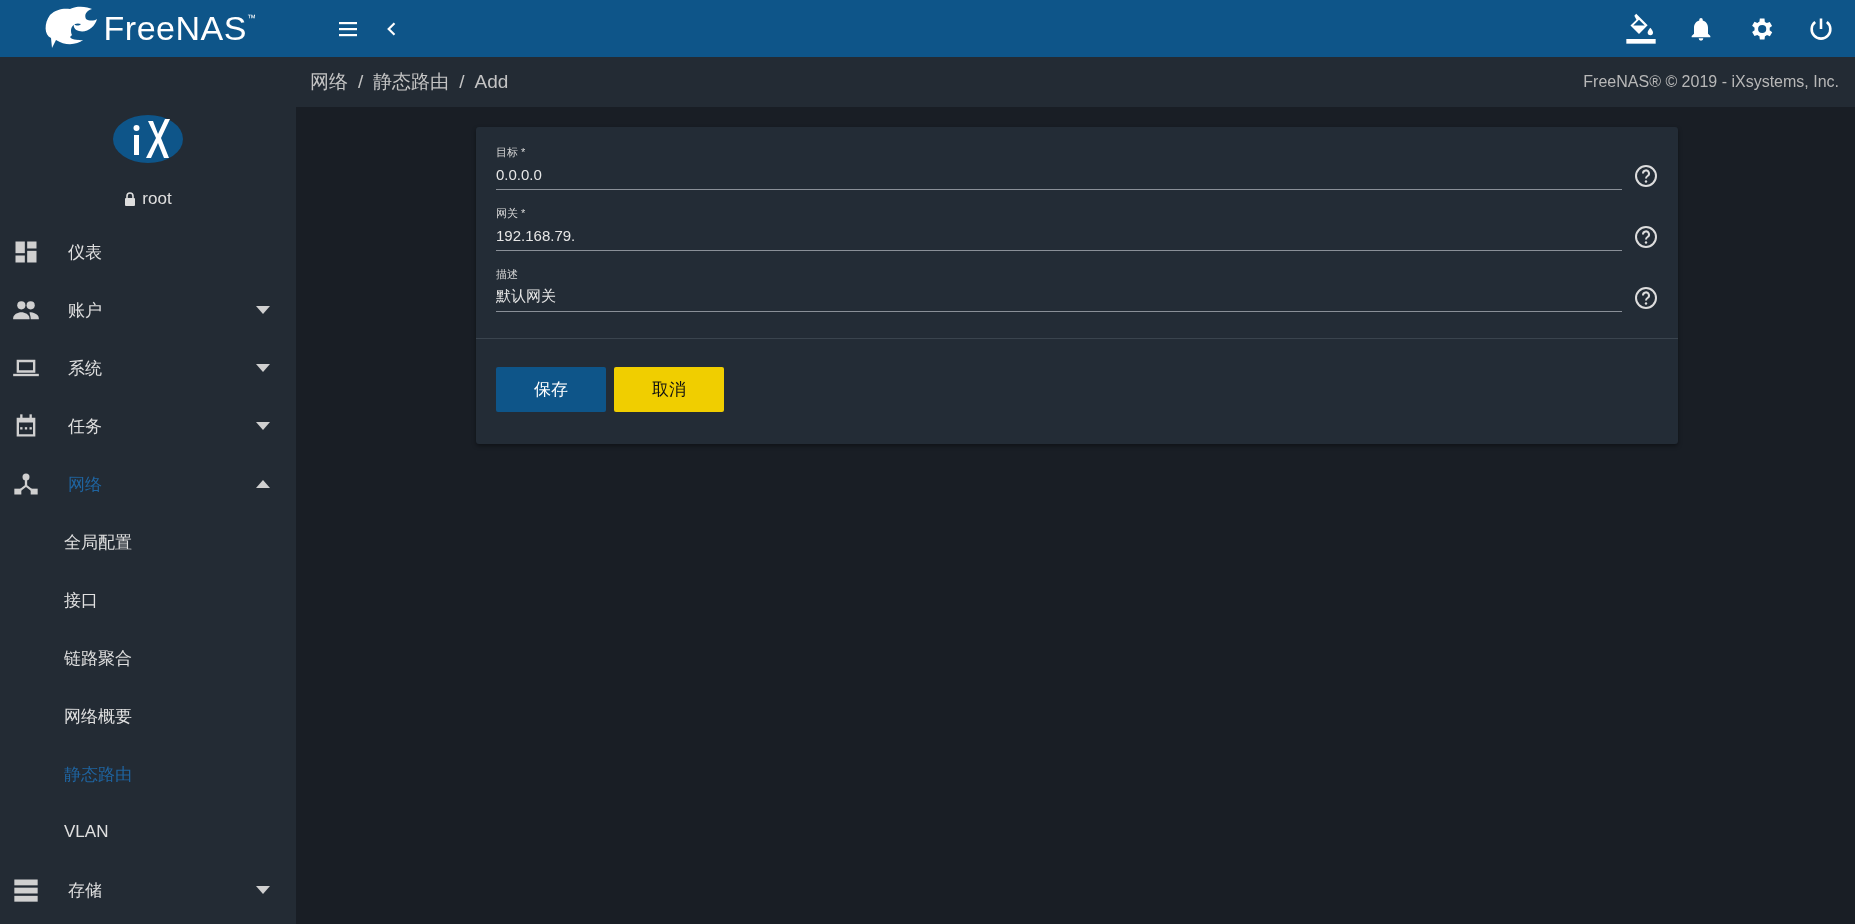 The width and height of the screenshot is (1855, 924). Describe the element at coordinates (1059, 299) in the screenshot. I see `input-field: 默认网关` at that location.